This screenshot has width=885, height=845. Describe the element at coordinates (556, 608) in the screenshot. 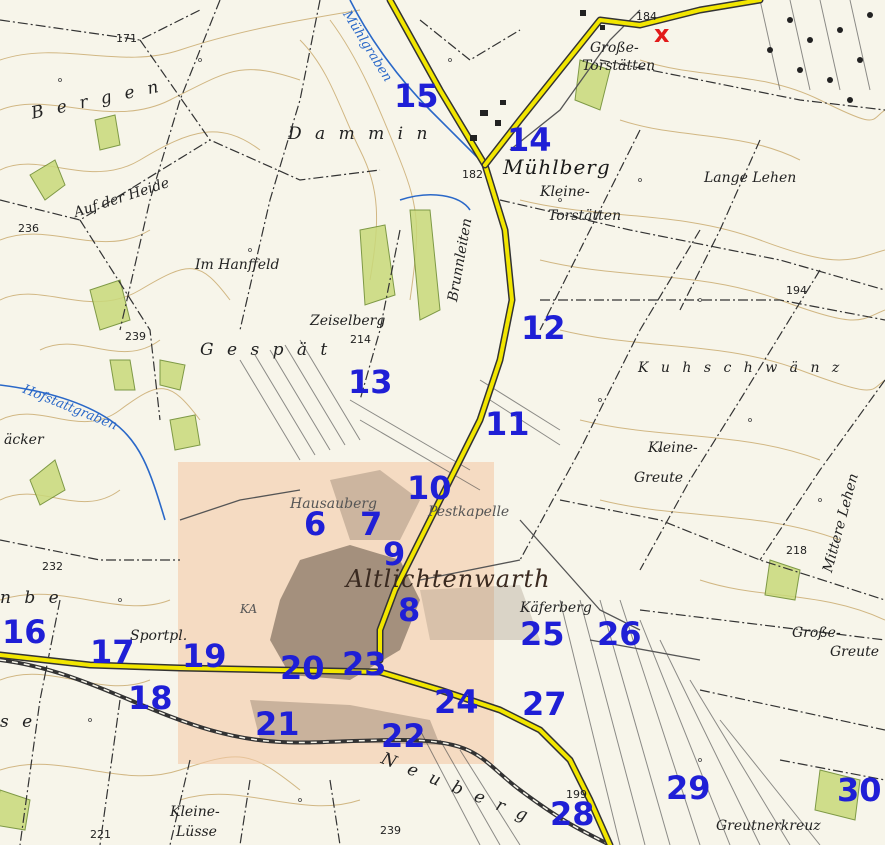

I see `place-label-kellerberg: Käferberg` at that location.